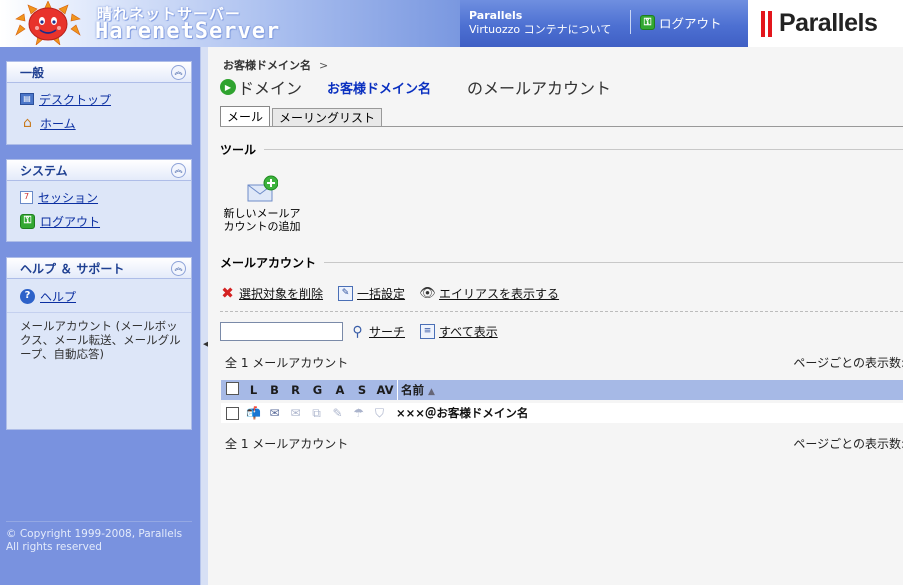 The image size is (903, 585). Describe the element at coordinates (270, 88) in the screenshot. I see `title-prefix: ドメイン` at that location.